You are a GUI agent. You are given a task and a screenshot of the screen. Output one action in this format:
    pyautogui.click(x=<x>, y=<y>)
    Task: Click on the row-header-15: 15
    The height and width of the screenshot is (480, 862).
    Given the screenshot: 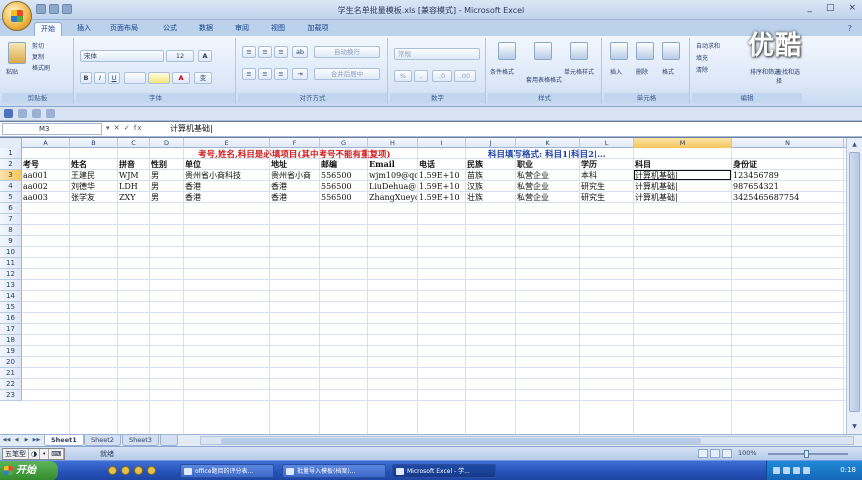 What is the action you would take?
    pyautogui.click(x=11, y=307)
    